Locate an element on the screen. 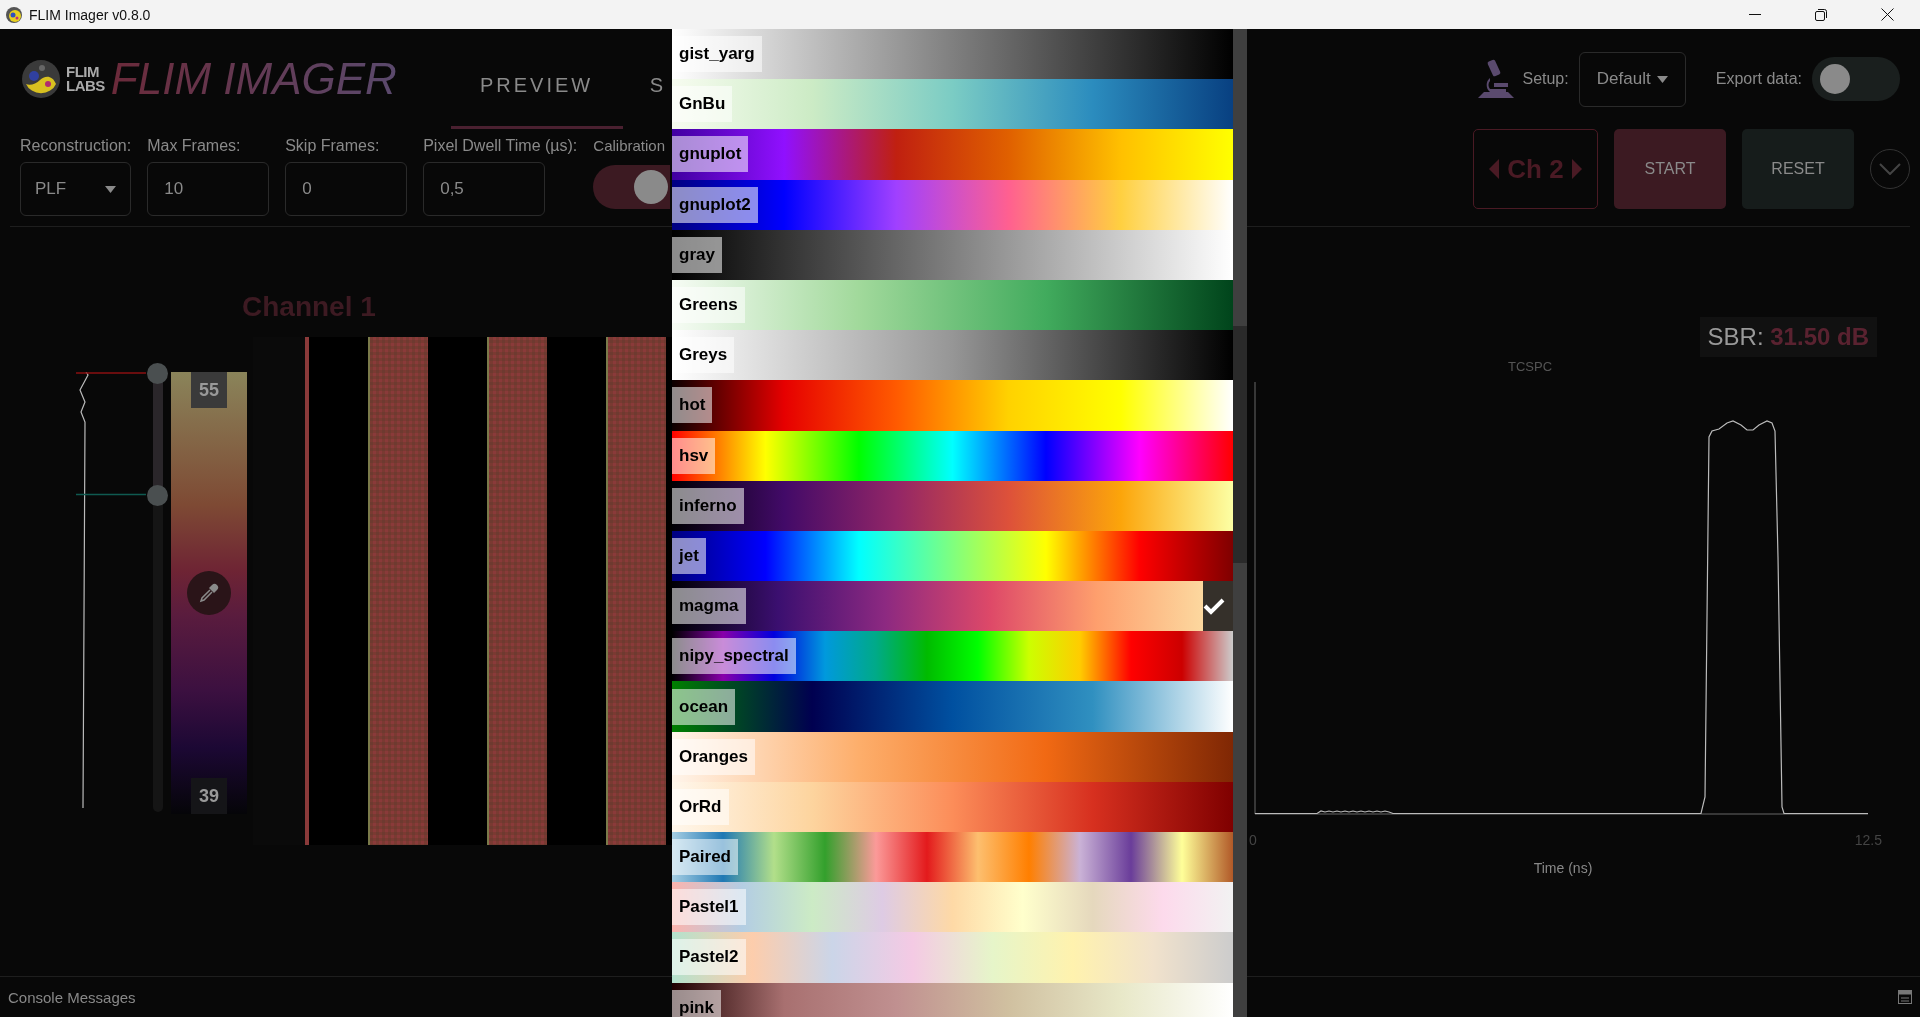 Image resolution: width=1920 pixels, height=1017 pixels. setup-label: Setup: is located at coordinates (1545, 79).